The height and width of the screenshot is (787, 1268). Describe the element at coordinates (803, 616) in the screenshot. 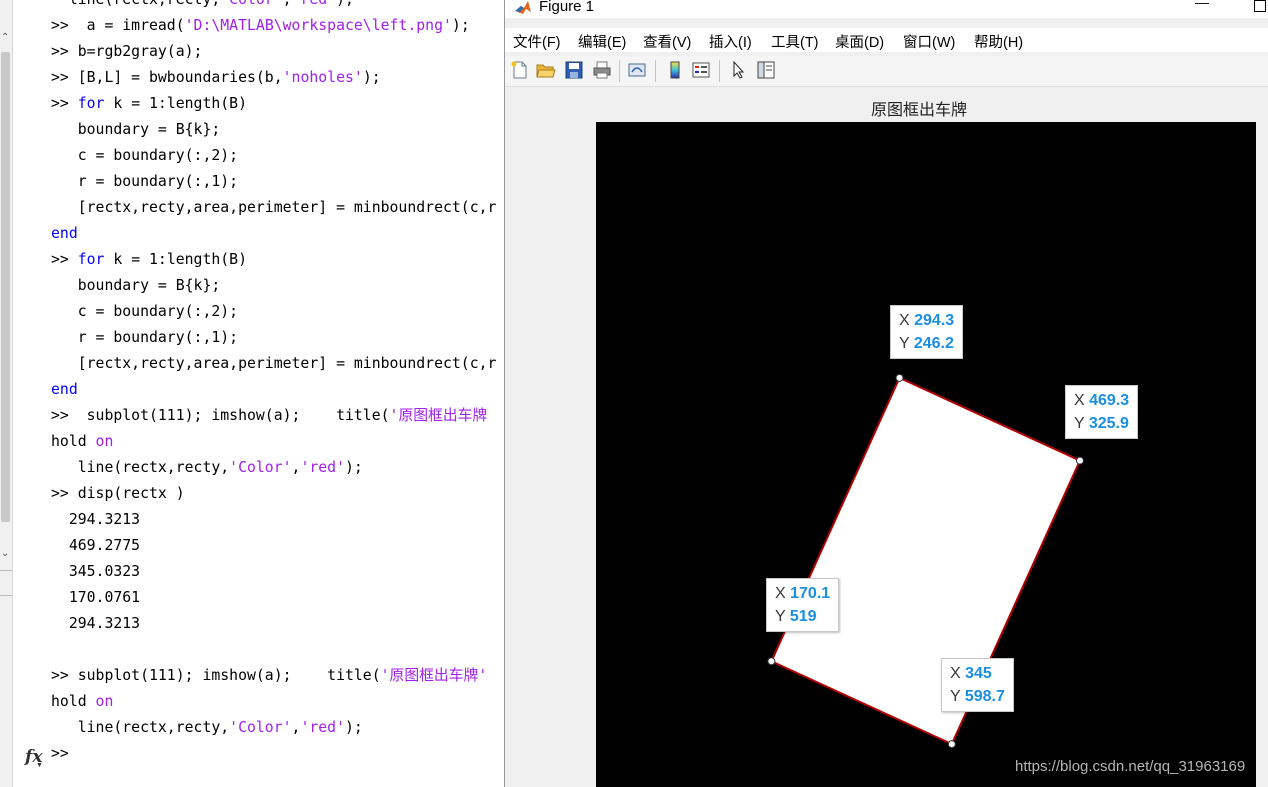

I see `datatip-y-value: 519` at that location.